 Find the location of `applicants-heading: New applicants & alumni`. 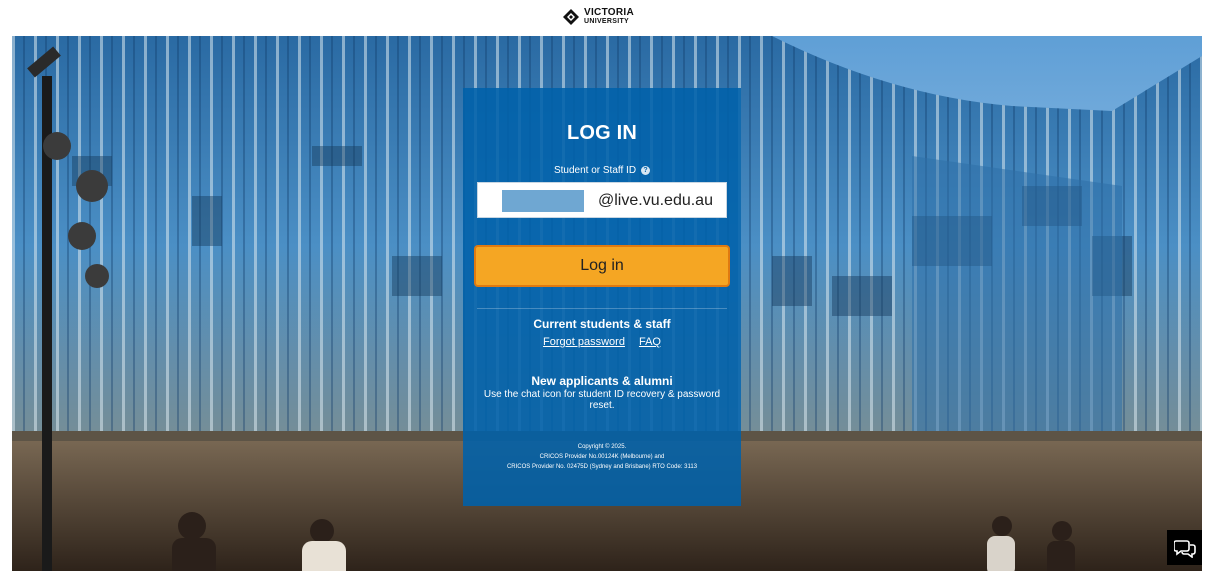

applicants-heading: New applicants & alumni is located at coordinates (602, 381).